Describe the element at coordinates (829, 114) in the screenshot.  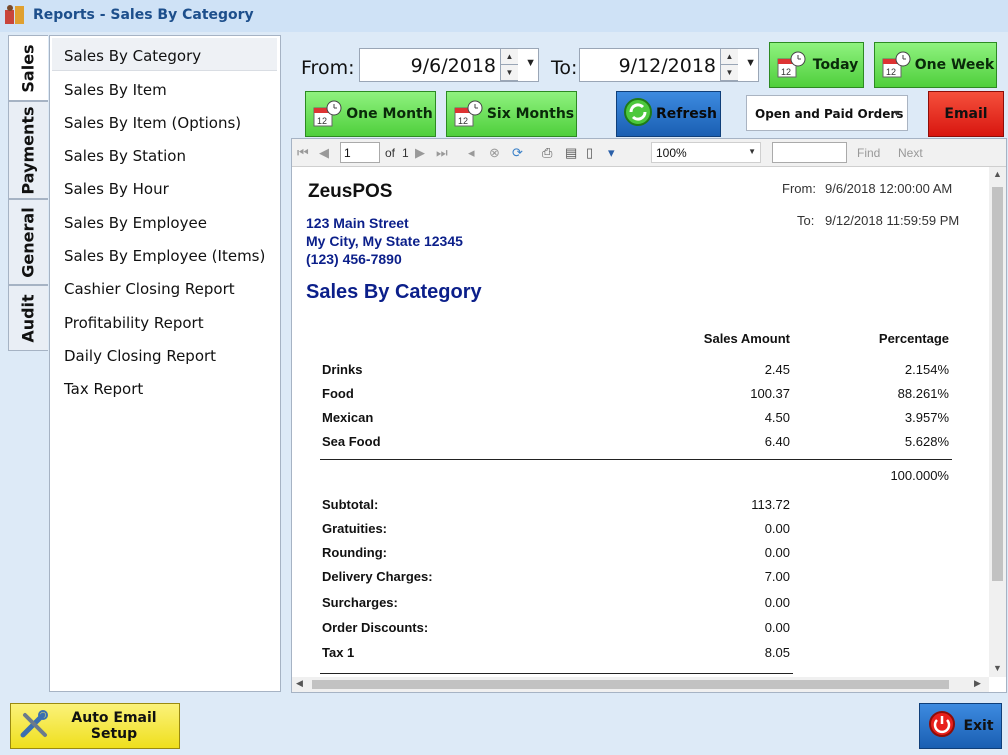
I see `order-filter-value: Open and Paid Orders` at that location.